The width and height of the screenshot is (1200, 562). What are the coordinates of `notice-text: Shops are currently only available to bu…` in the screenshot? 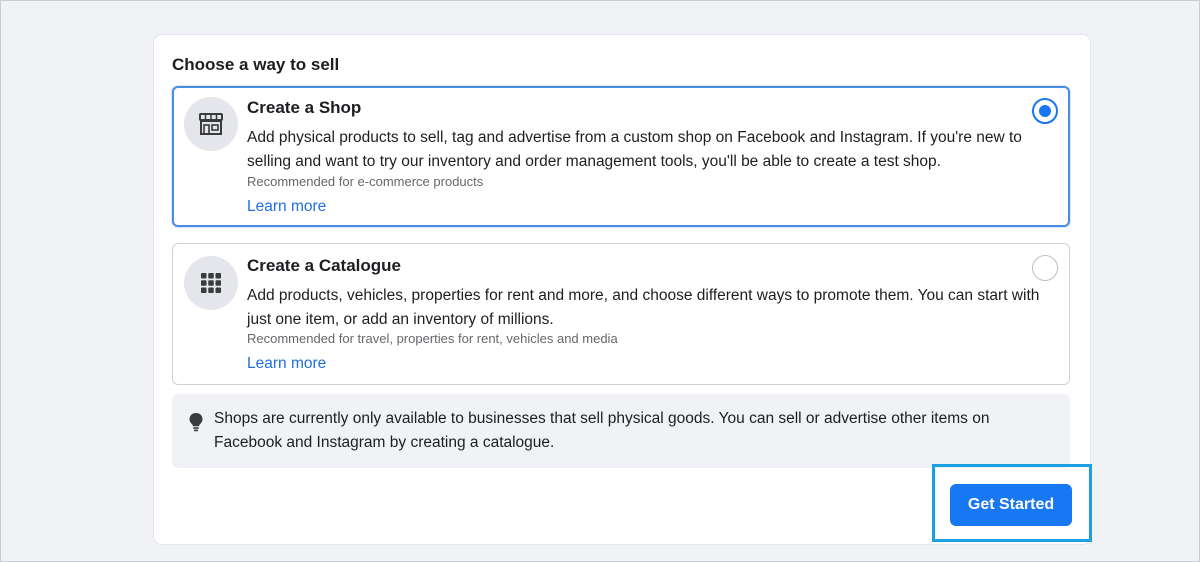 It's located at (602, 430).